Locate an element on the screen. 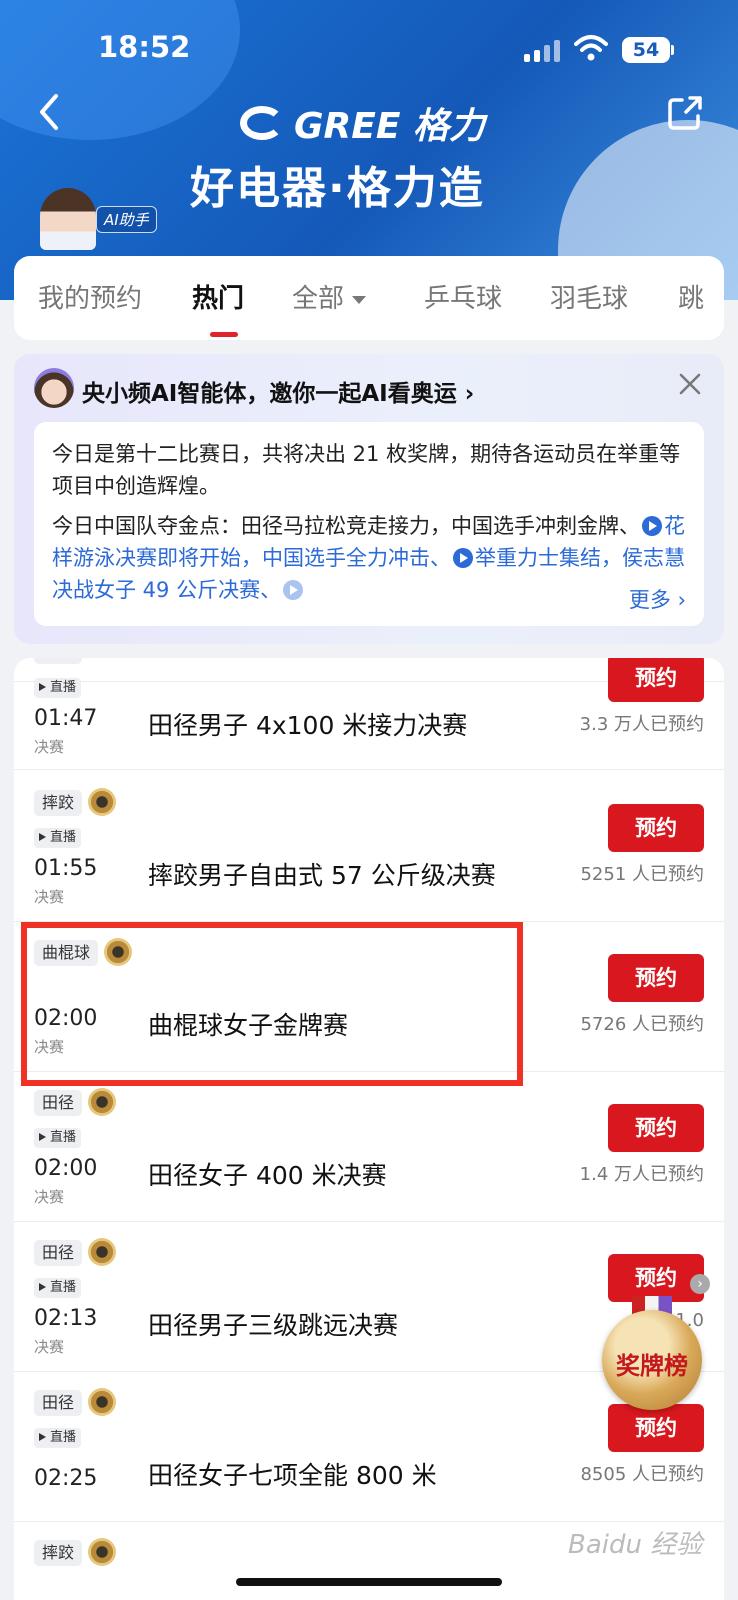 Image resolution: width=738 pixels, height=1600 pixels. tab-all-label: 全部 is located at coordinates (318, 299).